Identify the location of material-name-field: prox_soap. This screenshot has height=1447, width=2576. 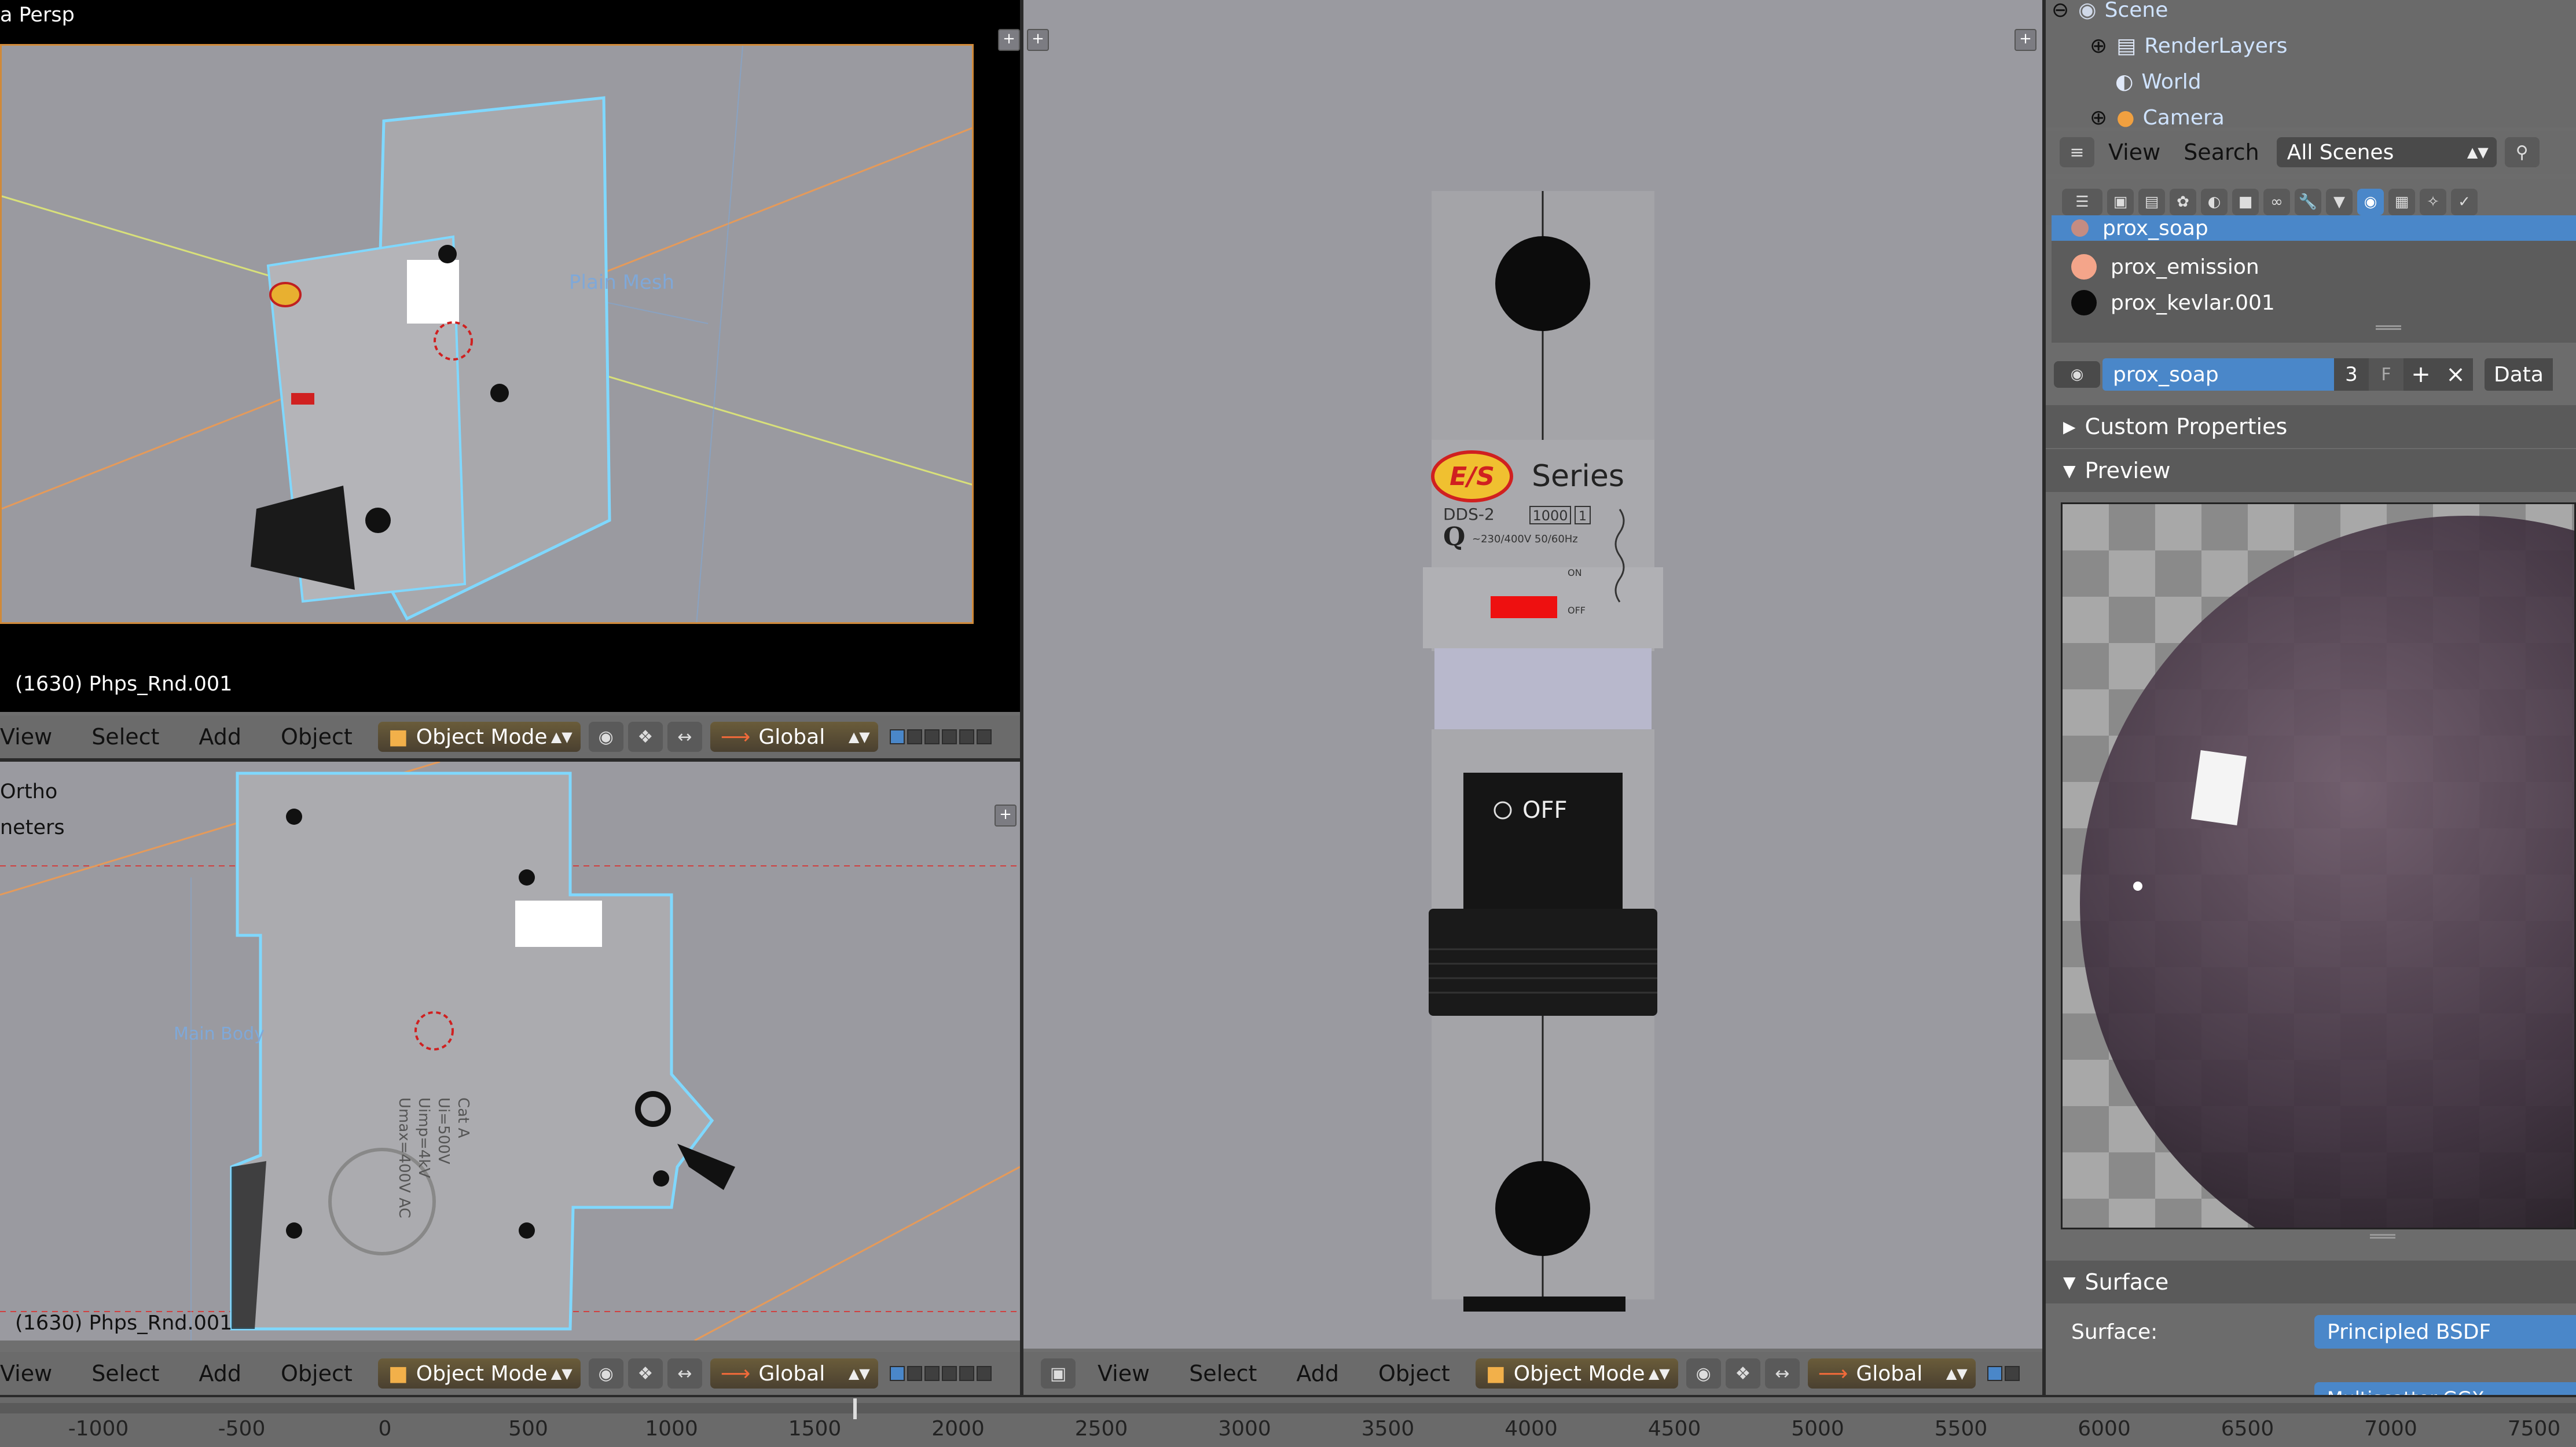
(2218, 374).